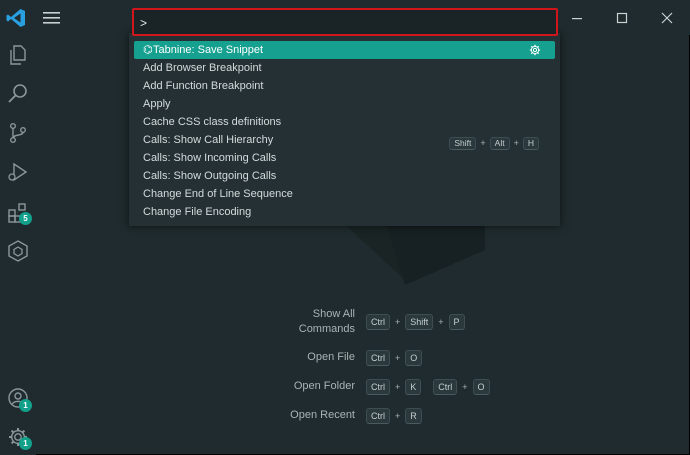 Image resolution: width=690 pixels, height=455 pixels. What do you see at coordinates (25, 405) in the screenshot?
I see `accounts-badge: 1` at bounding box center [25, 405].